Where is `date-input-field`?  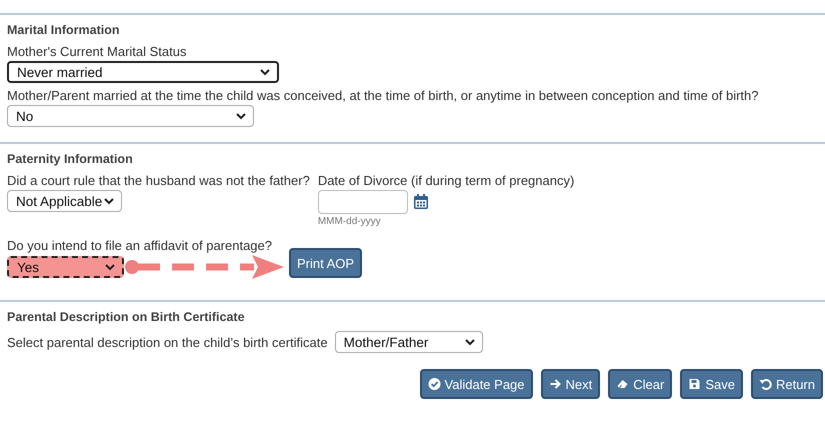 date-input-field is located at coordinates (363, 202).